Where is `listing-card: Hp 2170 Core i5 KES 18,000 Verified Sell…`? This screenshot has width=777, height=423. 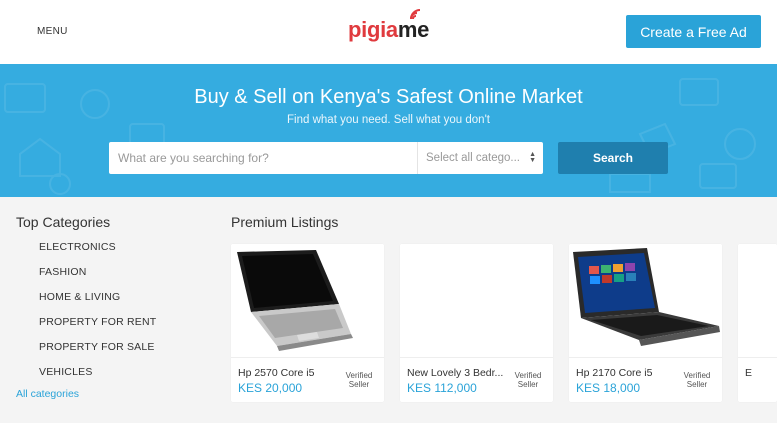 listing-card: Hp 2170 Core i5 KES 18,000 Verified Sell… is located at coordinates (645, 323).